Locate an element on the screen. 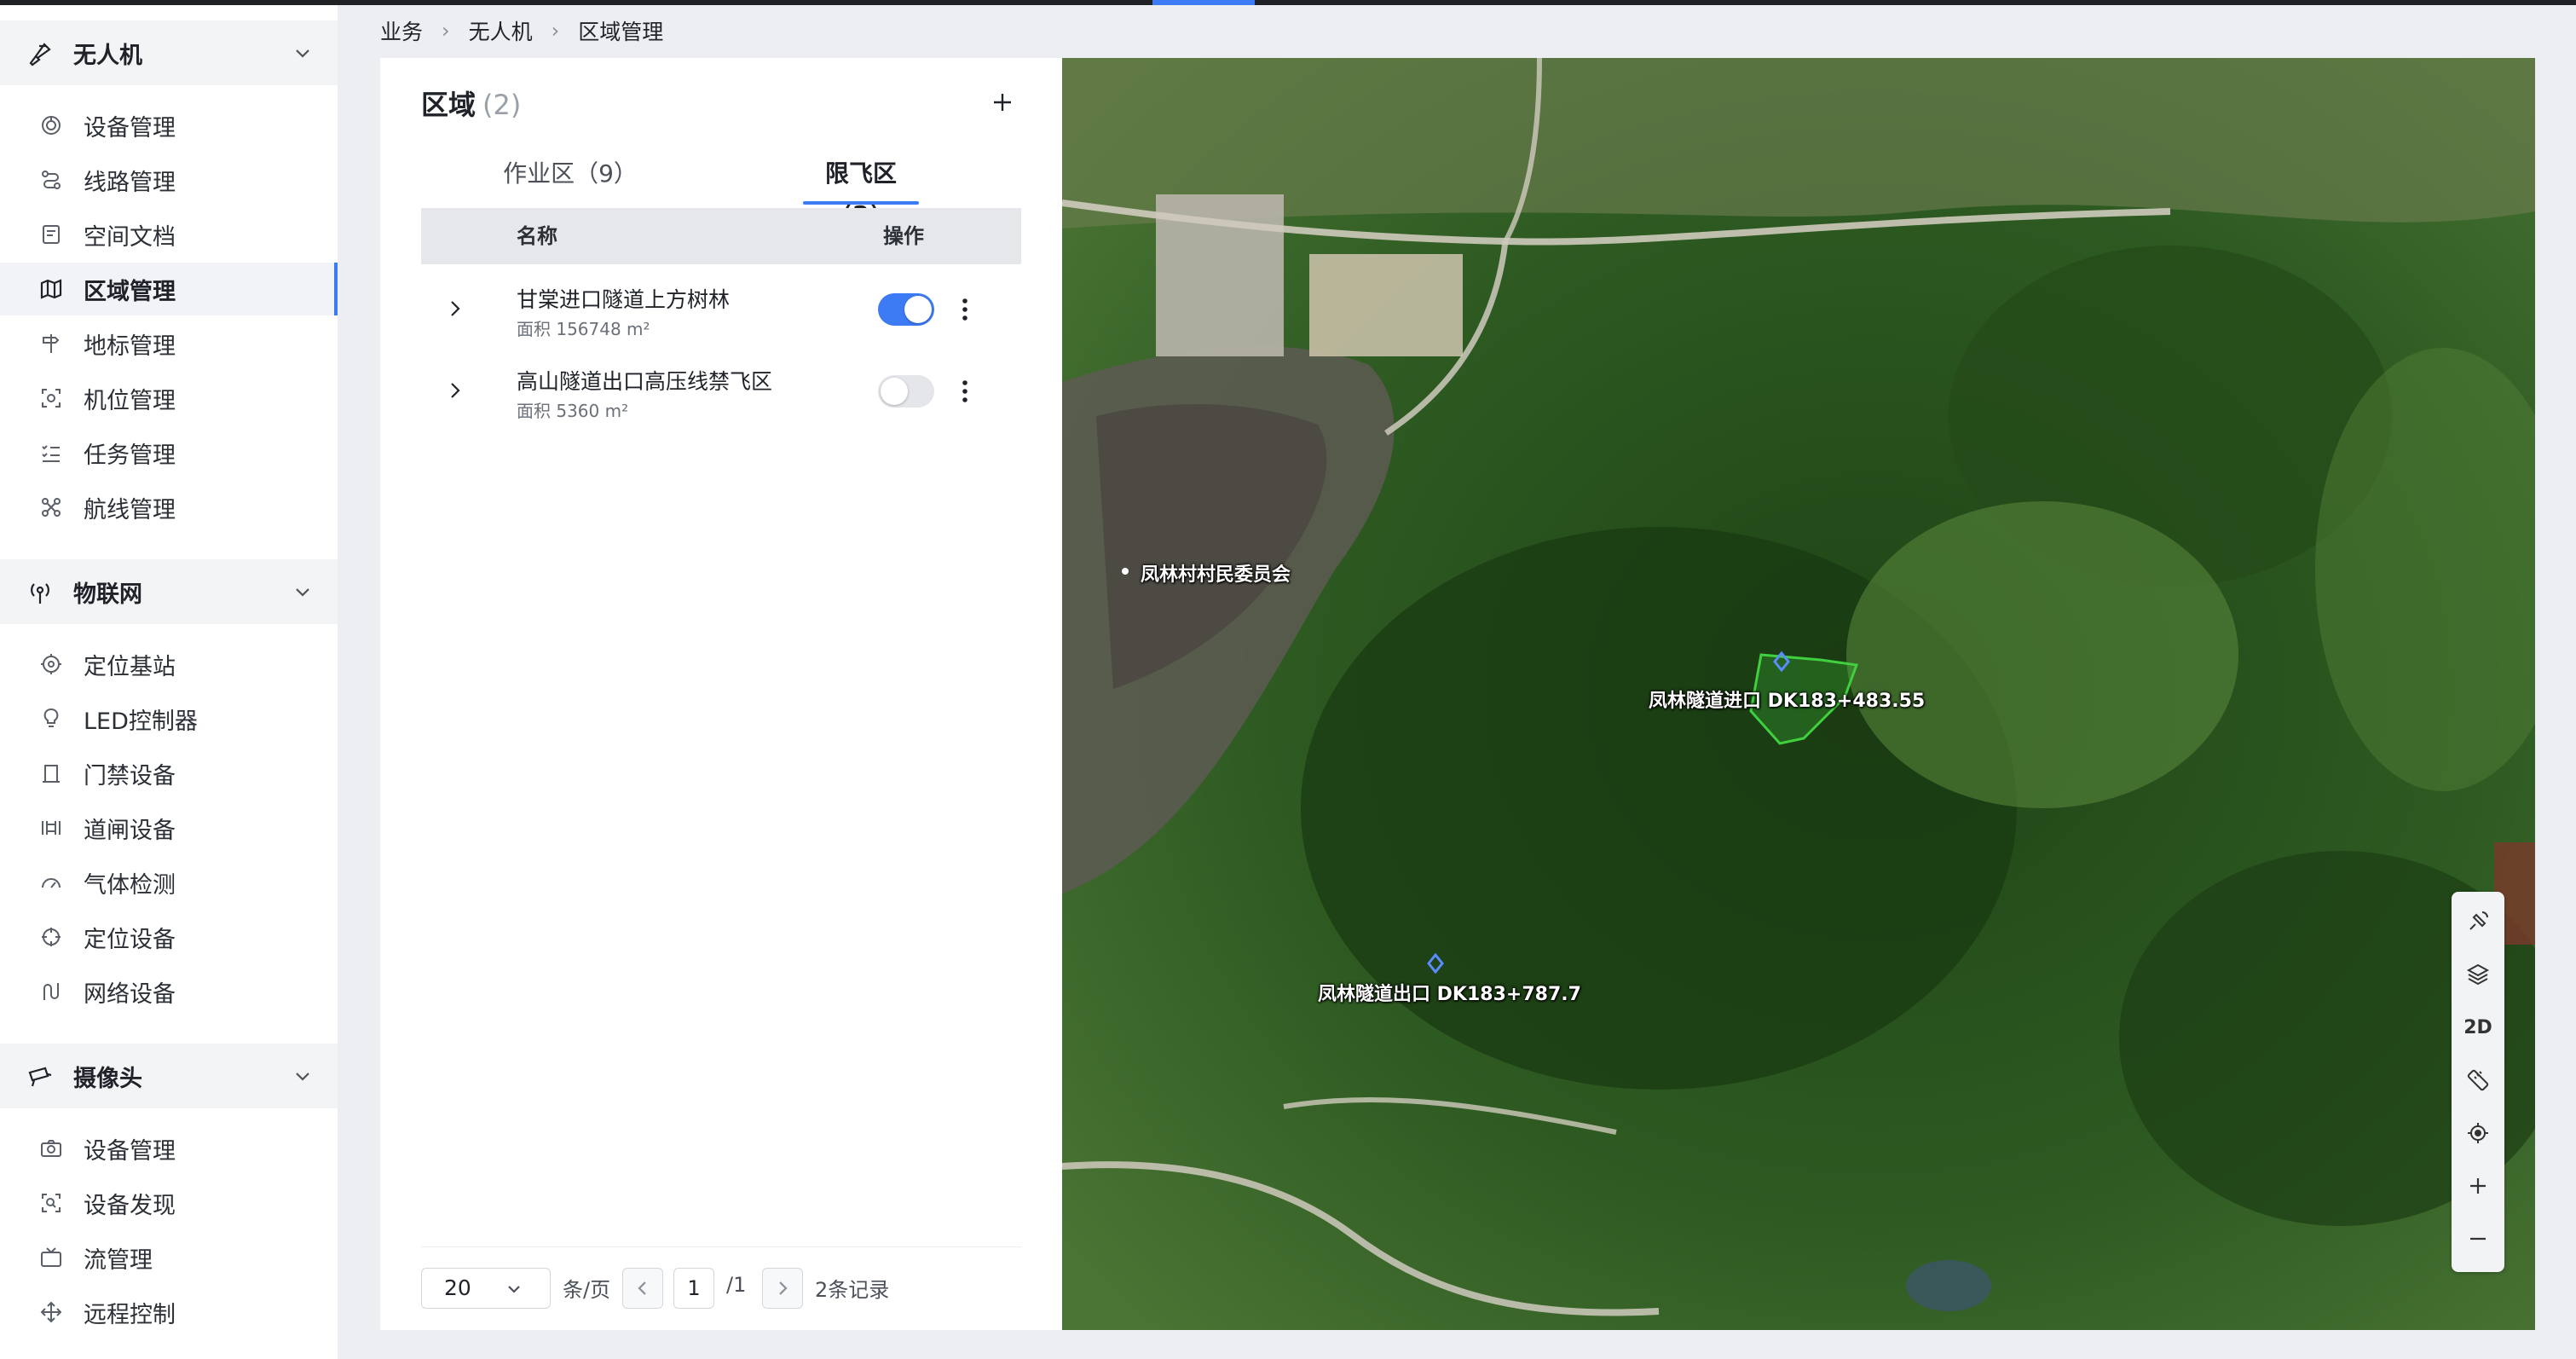 Image resolution: width=2576 pixels, height=1359 pixels. breadcrumb-item: 无人机 is located at coordinates (501, 30).